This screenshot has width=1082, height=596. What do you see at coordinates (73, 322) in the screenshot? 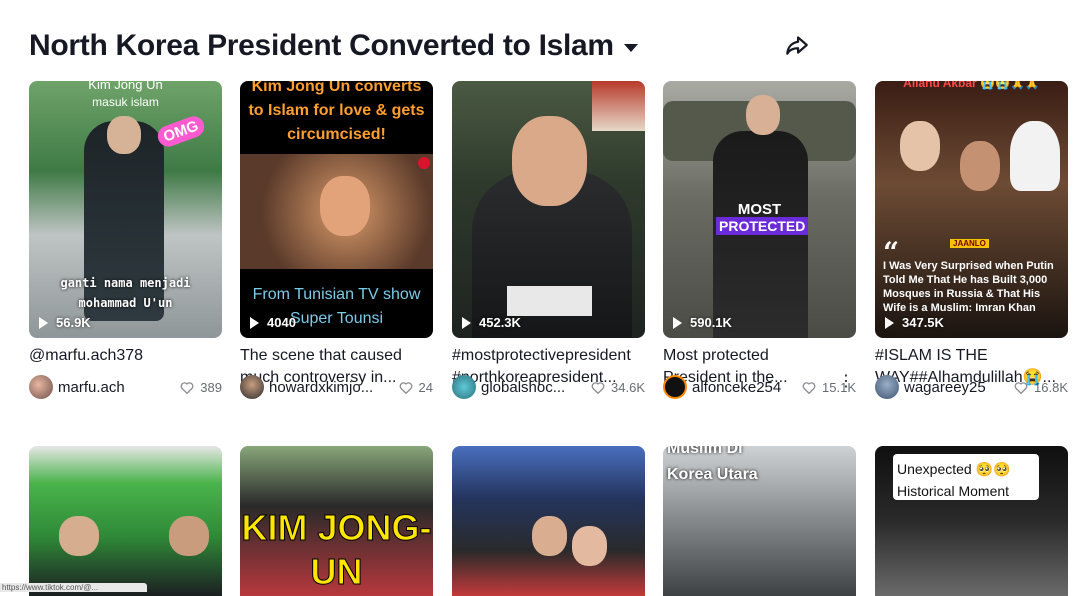
I see `view-count-text: 56.9K` at bounding box center [73, 322].